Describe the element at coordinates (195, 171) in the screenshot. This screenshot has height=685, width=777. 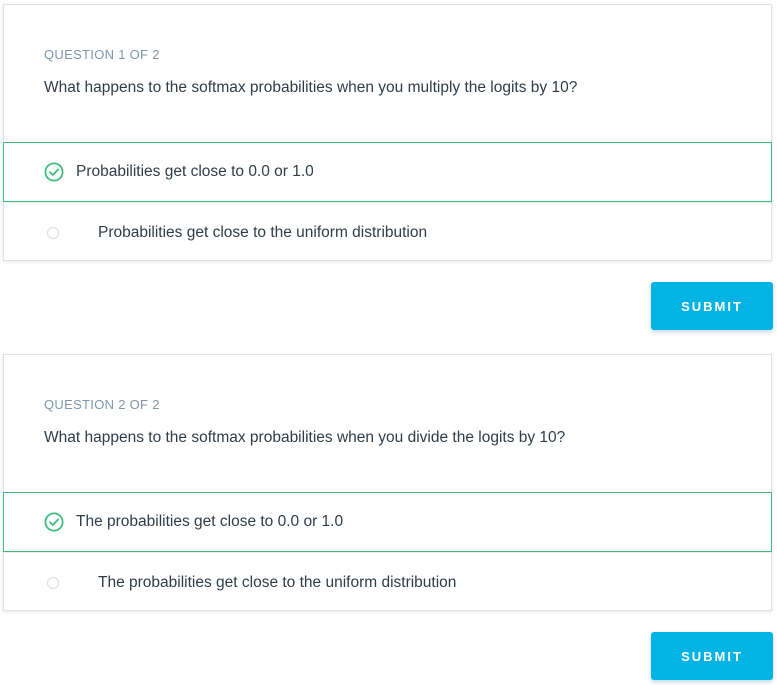
I see `answer-option-label: Probabilities get close to 0.0 or 1.0` at that location.